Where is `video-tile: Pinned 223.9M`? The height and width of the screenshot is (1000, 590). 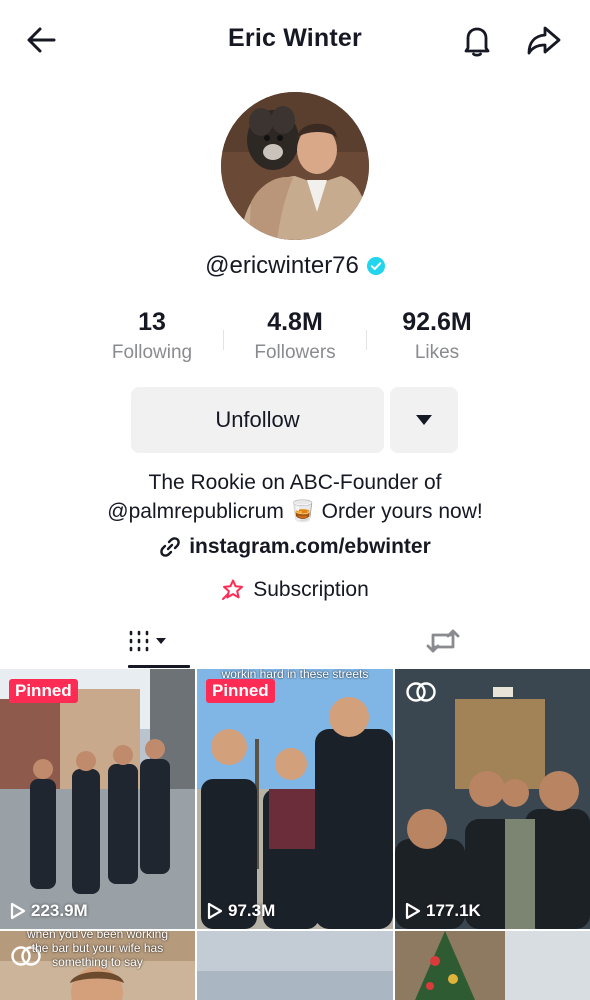 video-tile: Pinned 223.9M is located at coordinates (97, 799).